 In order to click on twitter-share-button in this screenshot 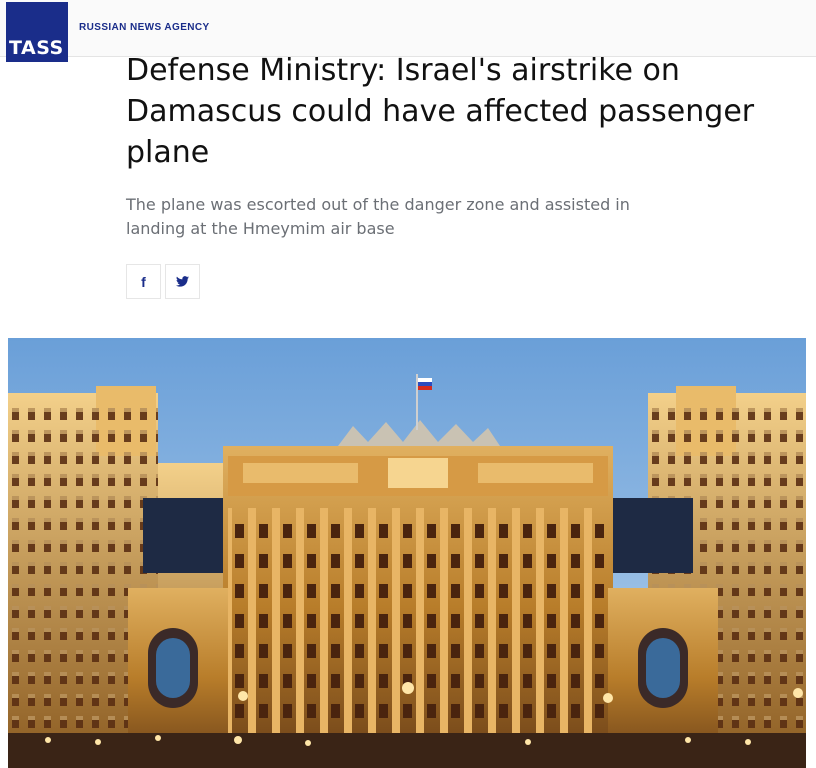, I will do `click(182, 281)`.